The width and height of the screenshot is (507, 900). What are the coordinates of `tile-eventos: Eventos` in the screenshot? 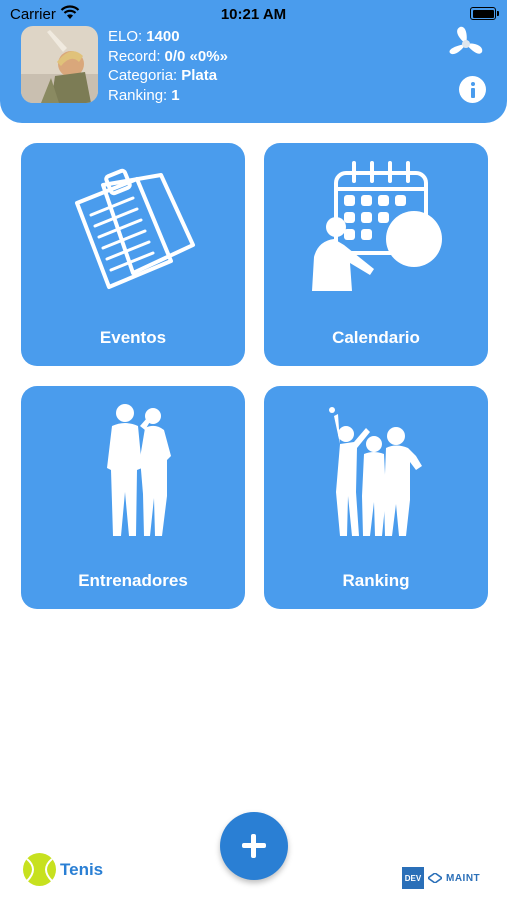 It's located at (133, 254).